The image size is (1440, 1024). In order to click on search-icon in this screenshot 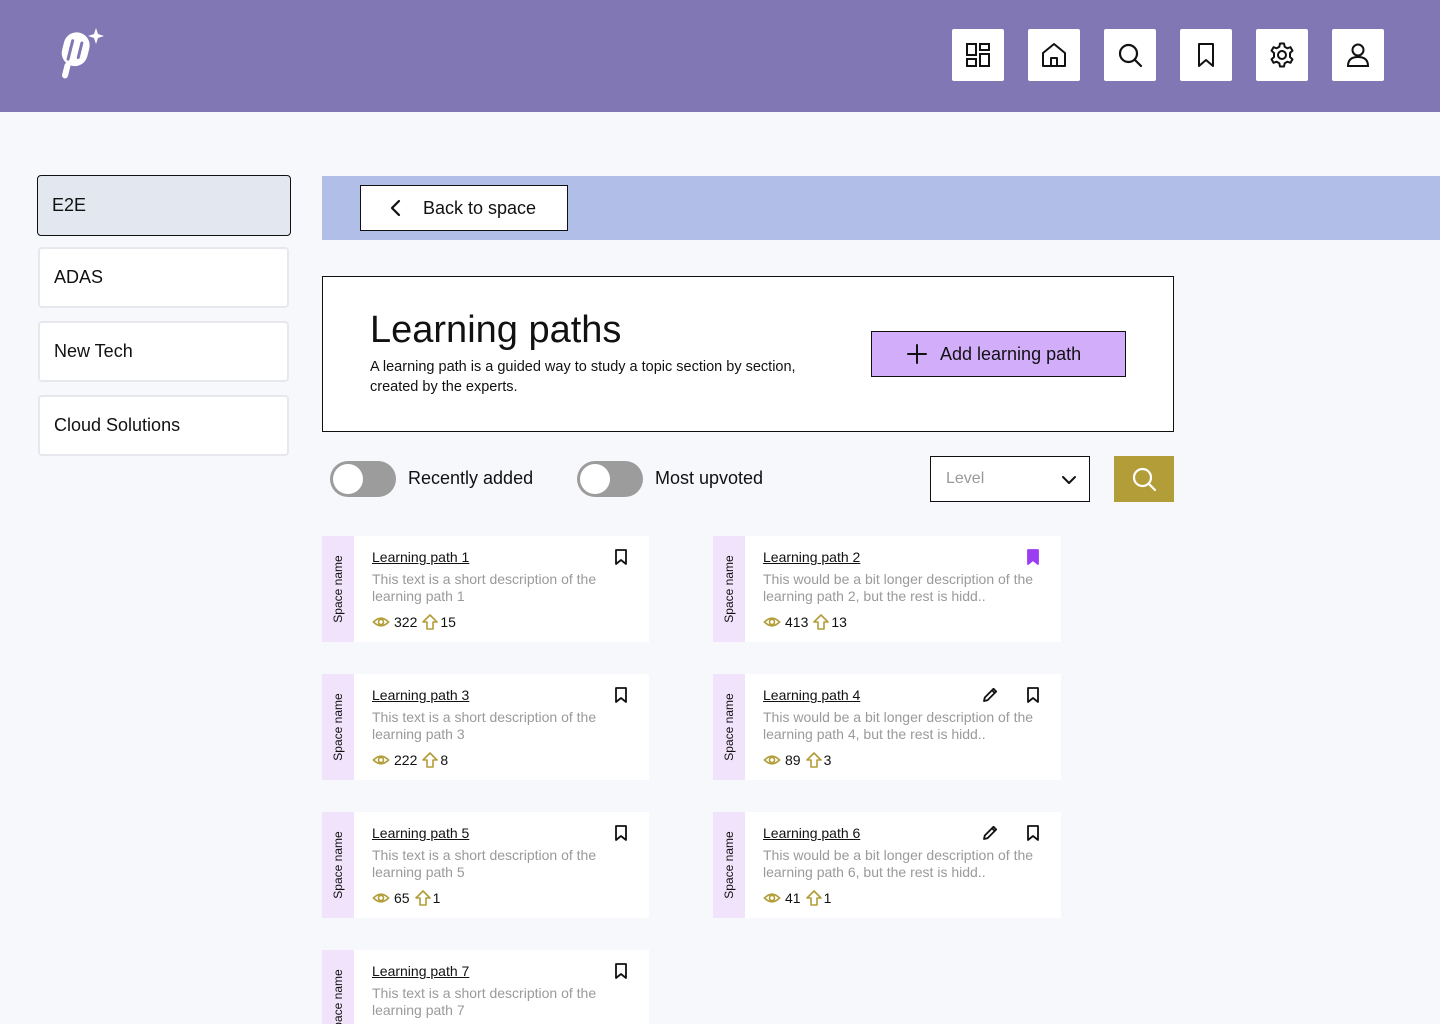, I will do `click(1130, 55)`.